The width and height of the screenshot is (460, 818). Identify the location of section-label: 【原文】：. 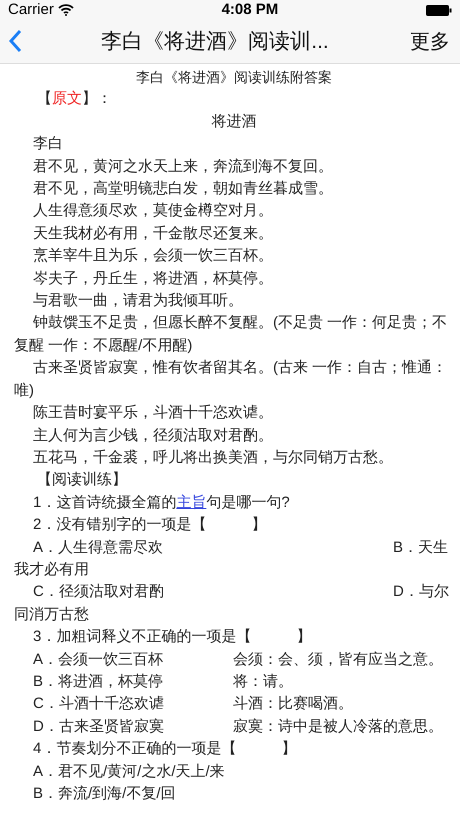
(74, 99).